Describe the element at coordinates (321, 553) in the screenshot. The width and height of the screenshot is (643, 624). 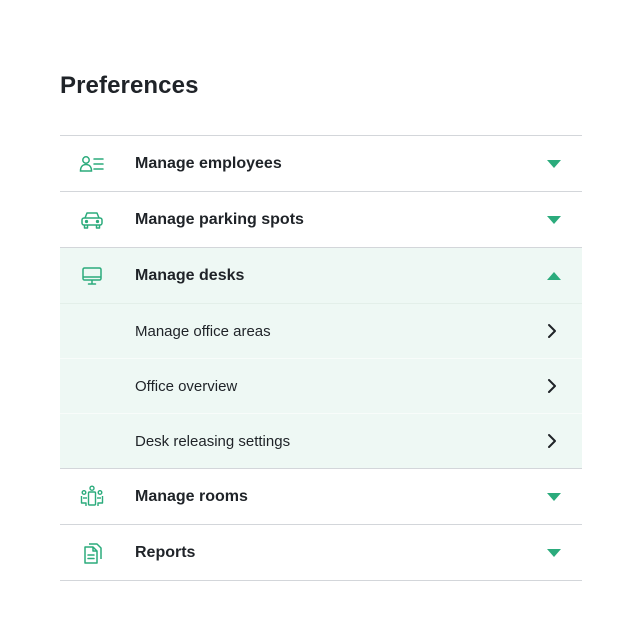
I see `menu-item-reports: Reports` at that location.